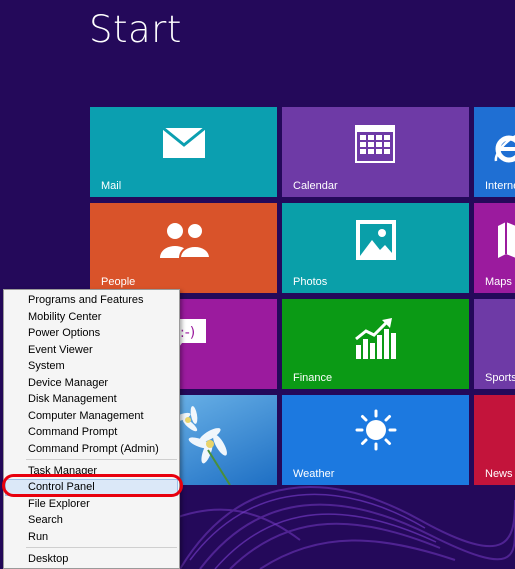 The image size is (515, 569). Describe the element at coordinates (506, 240) in the screenshot. I see `map-icon` at that location.